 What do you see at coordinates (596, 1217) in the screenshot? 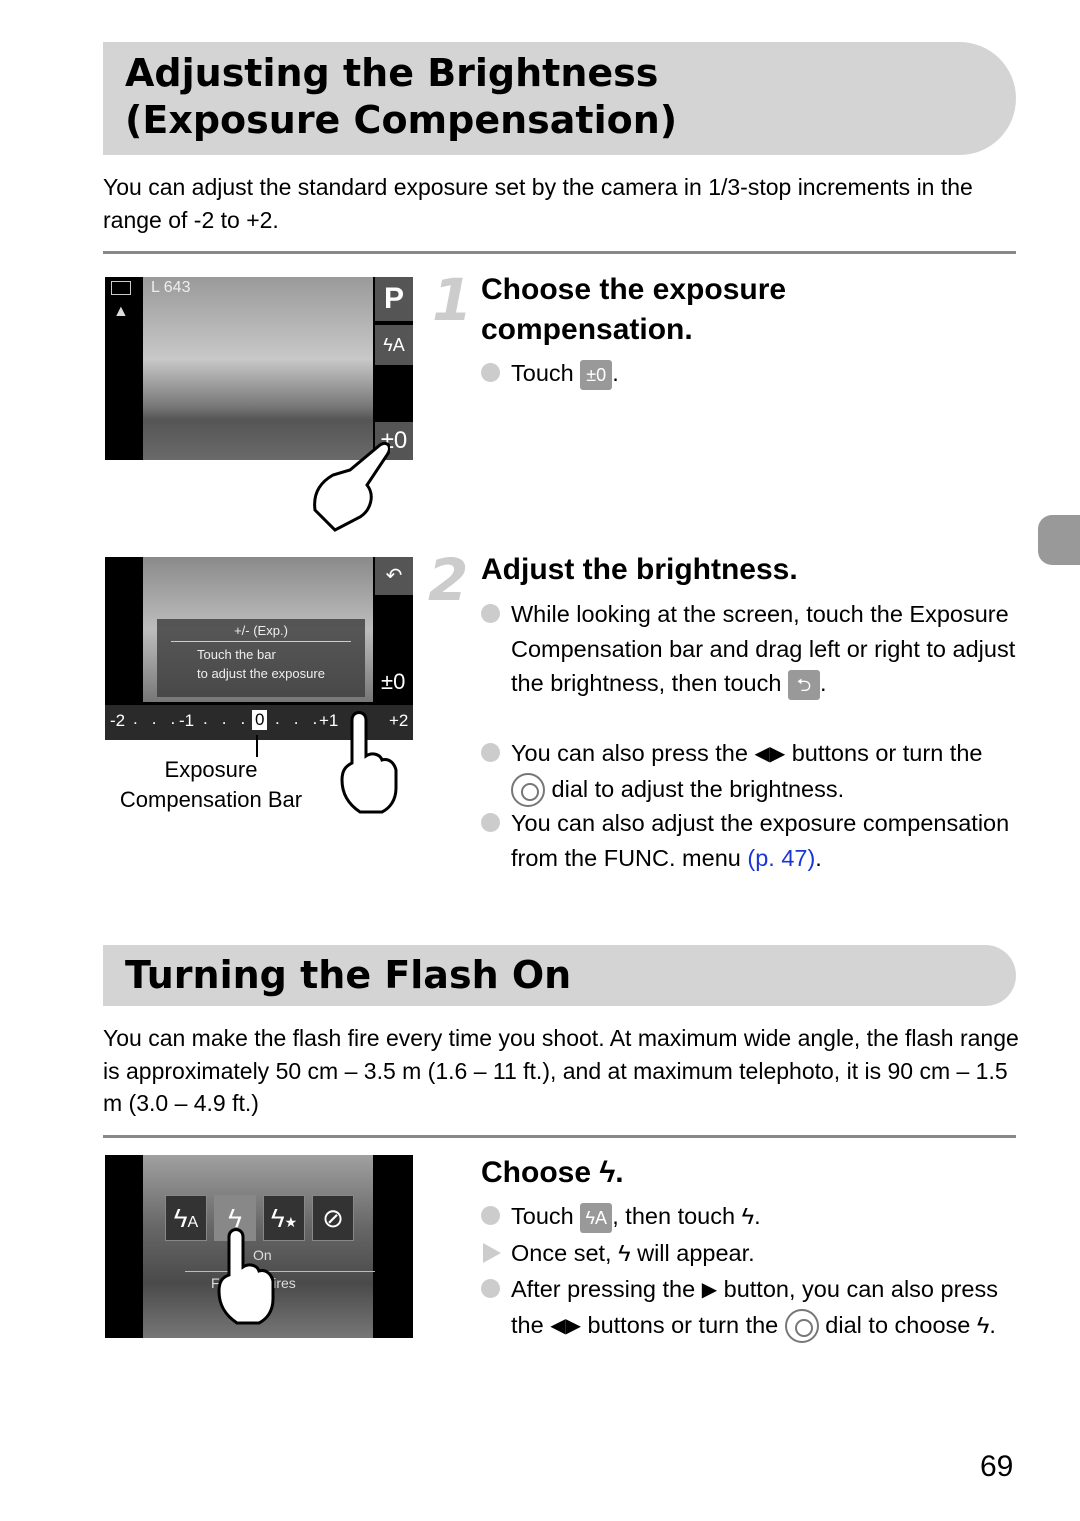
I see `flash-auto-icon: ϟA` at bounding box center [596, 1217].